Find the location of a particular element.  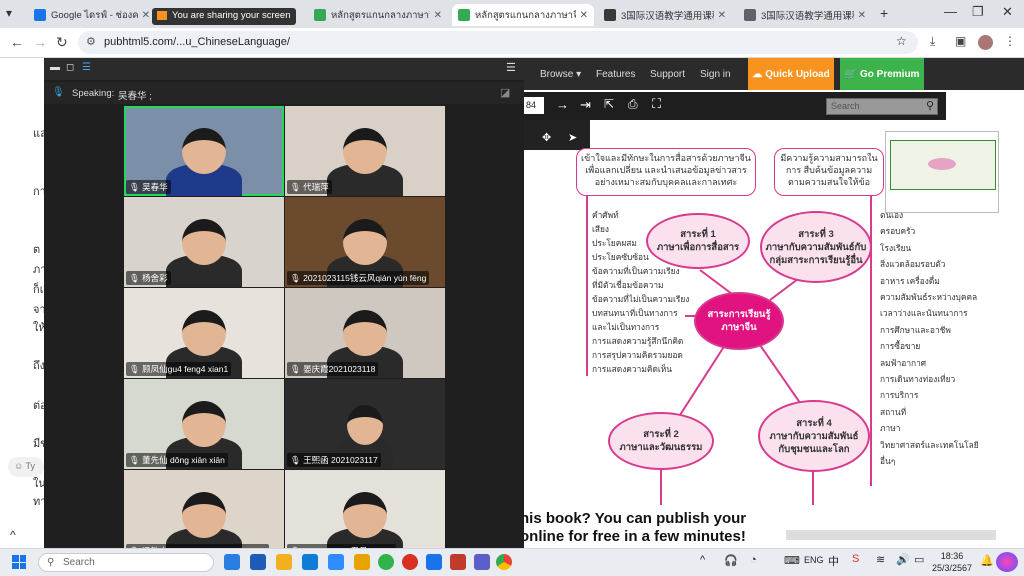

tray-icon-1: ◔ is located at coordinates (753, 560).